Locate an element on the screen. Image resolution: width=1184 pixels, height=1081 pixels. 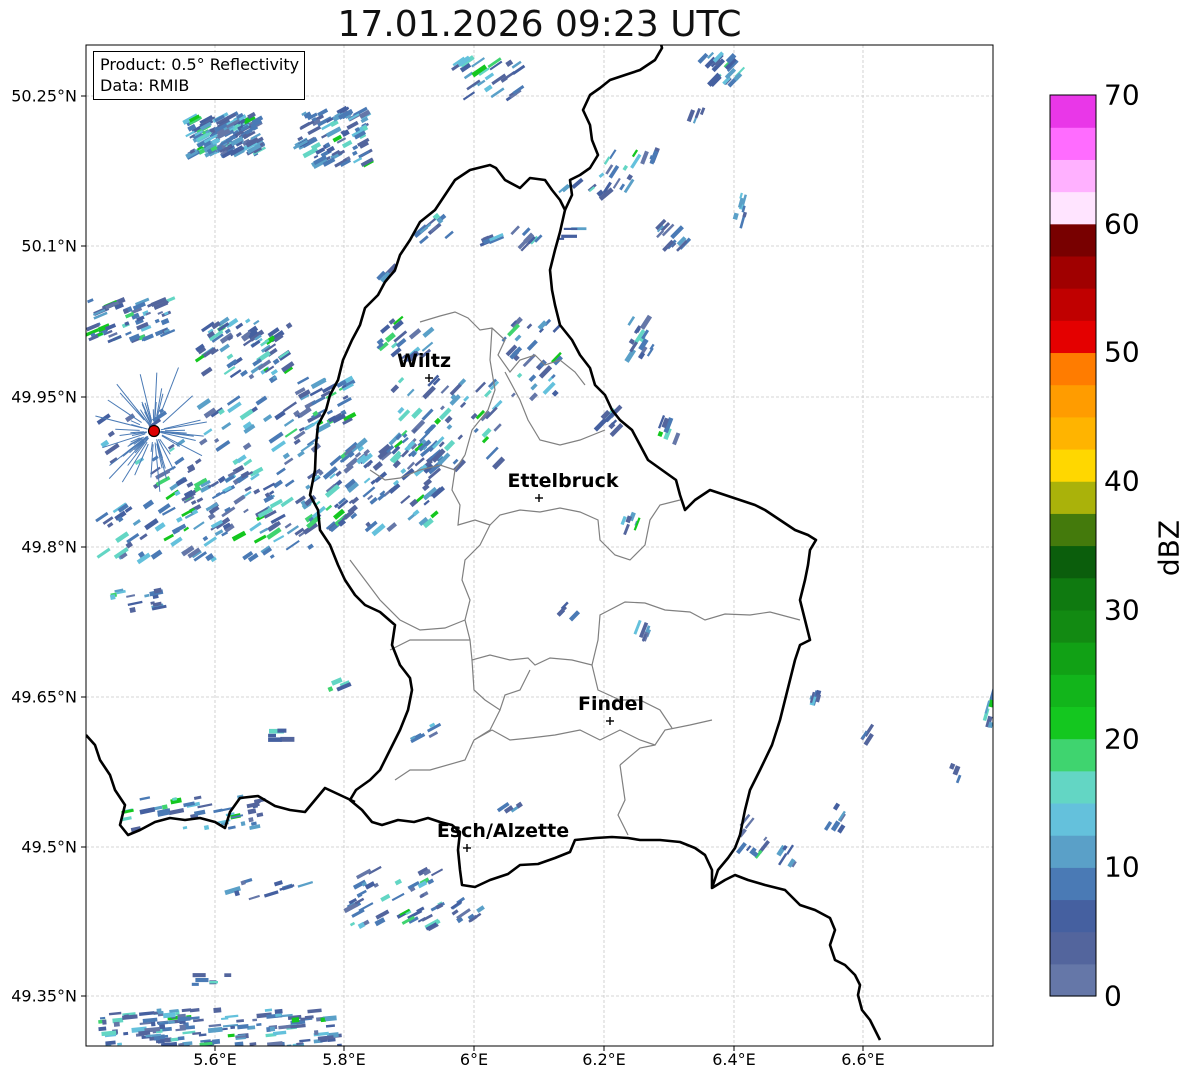
lon-tick-label: 5.6°E is located at coordinates (215, 1059).